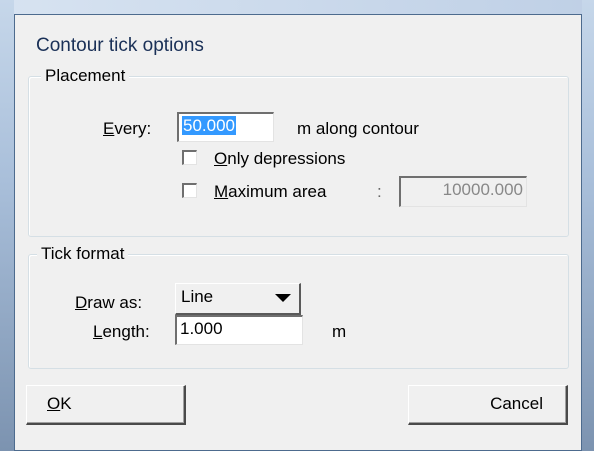 Image resolution: width=594 pixels, height=451 pixels. Describe the element at coordinates (189, 157) in the screenshot. I see `only-depressions-checkbox` at that location.